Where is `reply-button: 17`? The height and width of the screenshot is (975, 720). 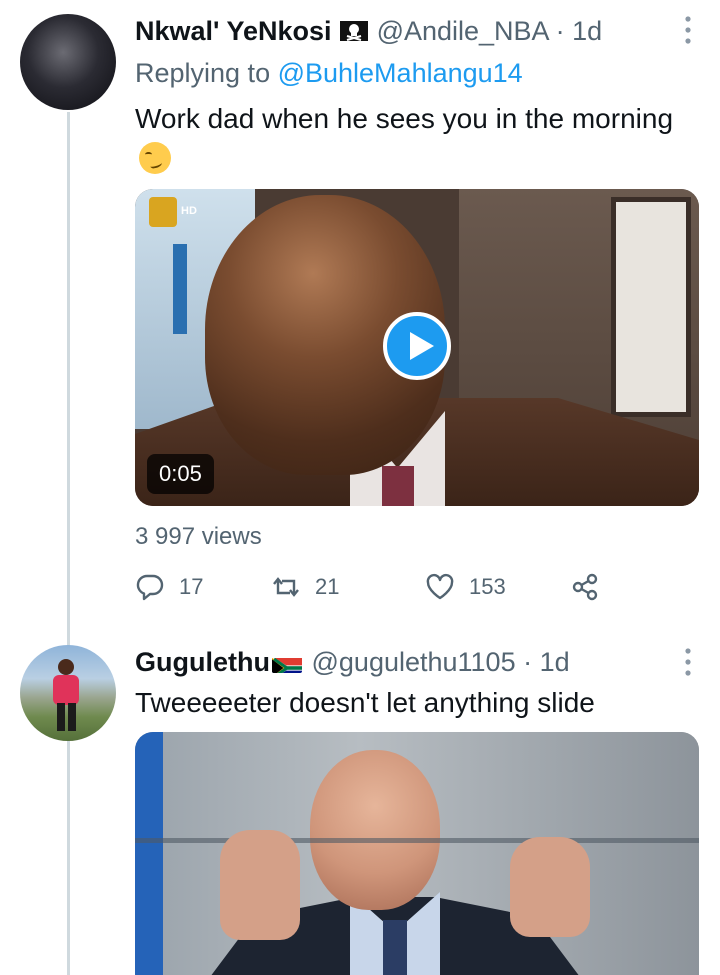 reply-button: 17 is located at coordinates (169, 587).